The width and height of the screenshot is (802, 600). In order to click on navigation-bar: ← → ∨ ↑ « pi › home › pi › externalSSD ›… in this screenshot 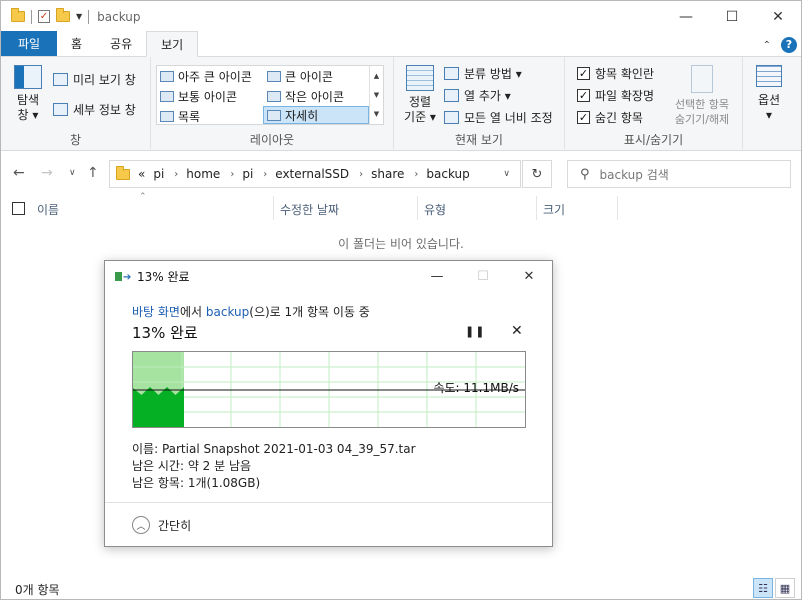, I will do `click(401, 173)`.